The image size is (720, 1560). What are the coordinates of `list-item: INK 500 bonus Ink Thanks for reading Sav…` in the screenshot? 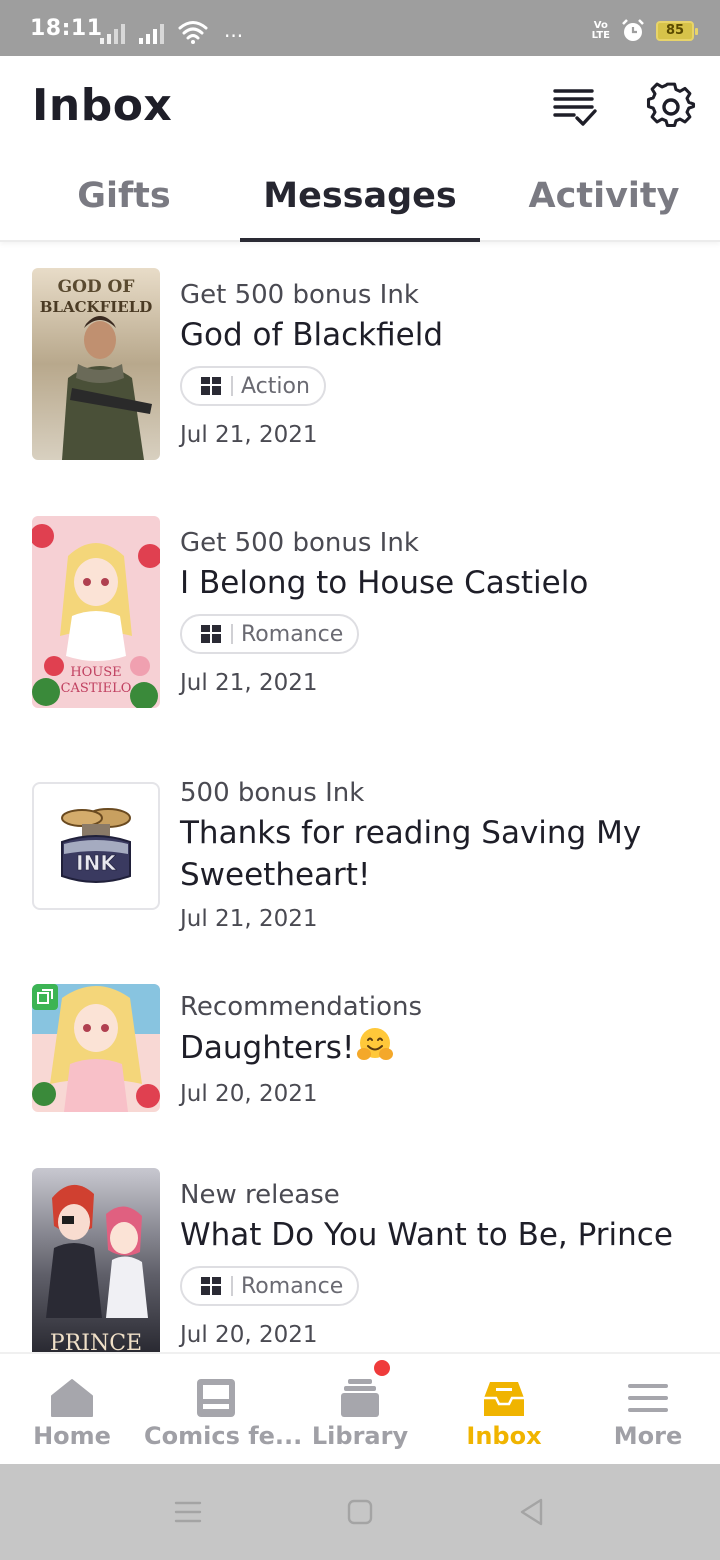 It's located at (360, 860).